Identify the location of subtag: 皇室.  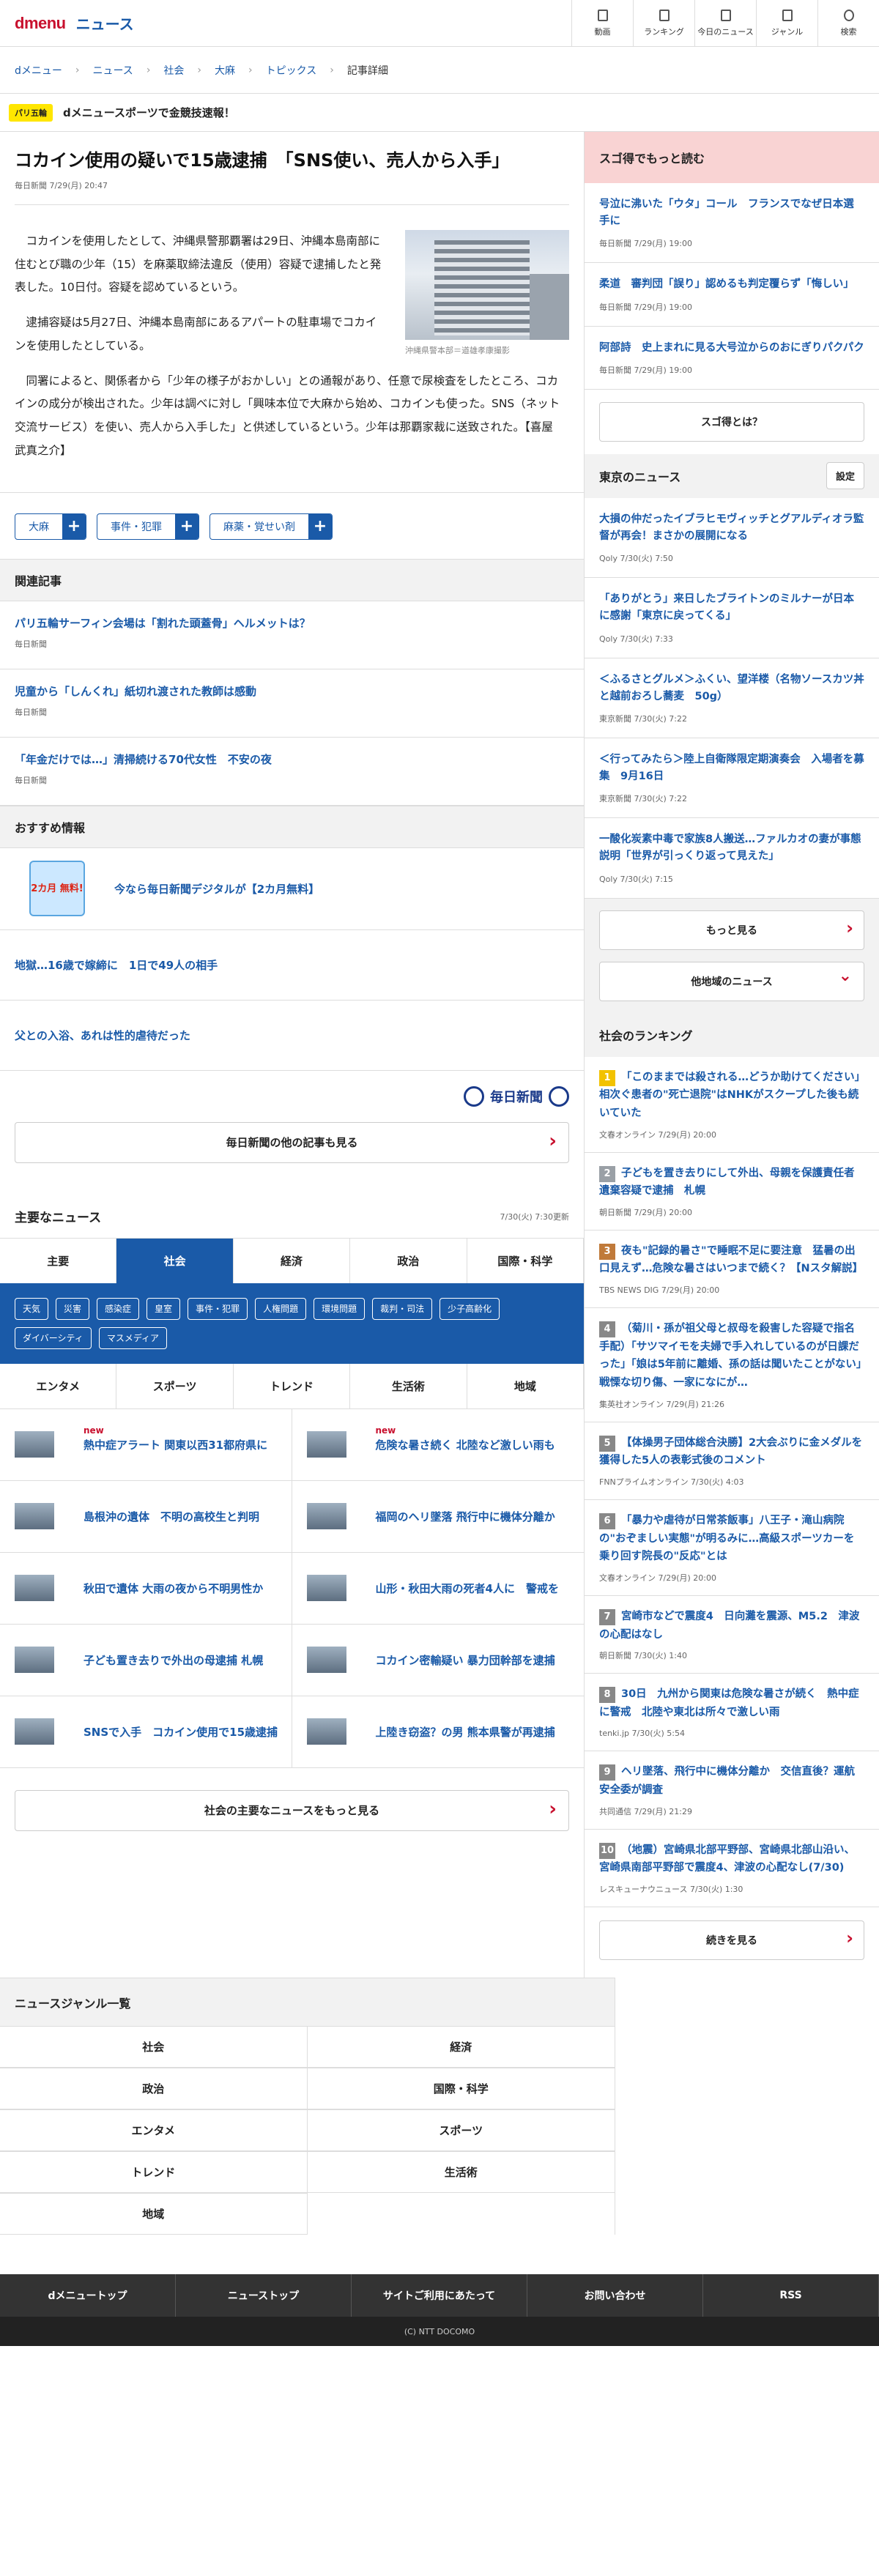
(164, 1308).